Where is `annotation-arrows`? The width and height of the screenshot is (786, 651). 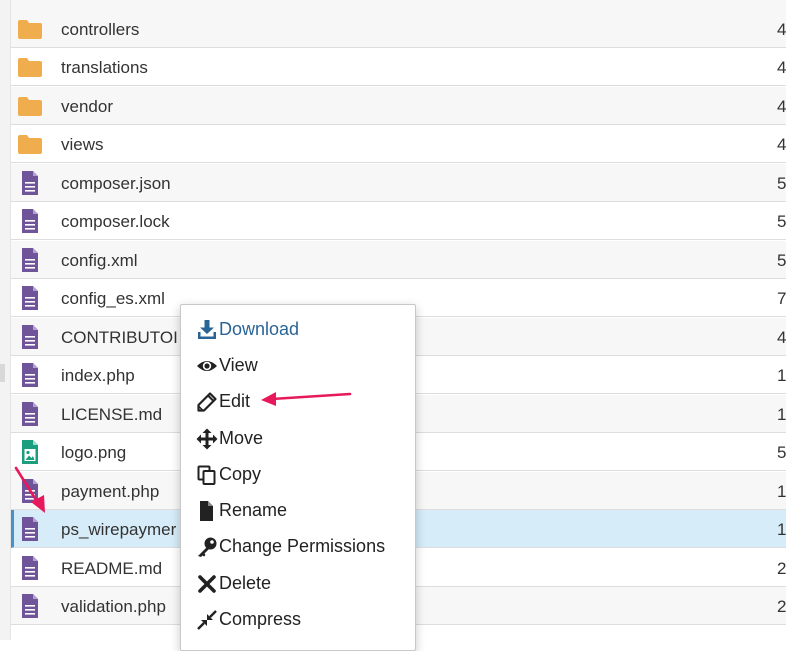
annotation-arrows is located at coordinates (183, 452).